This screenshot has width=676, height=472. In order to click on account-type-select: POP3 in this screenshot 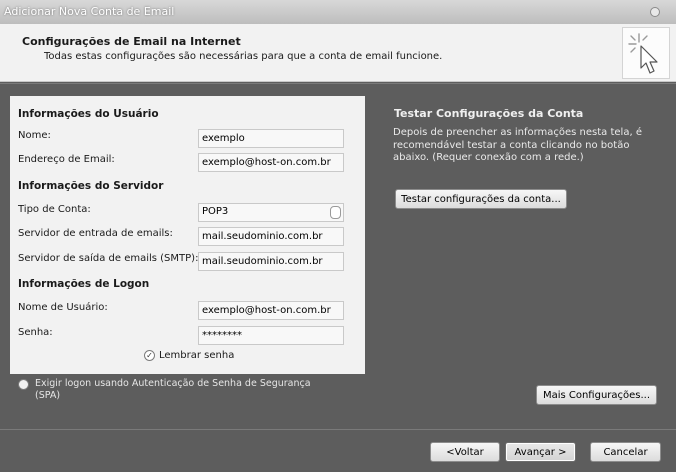, I will do `click(271, 212)`.